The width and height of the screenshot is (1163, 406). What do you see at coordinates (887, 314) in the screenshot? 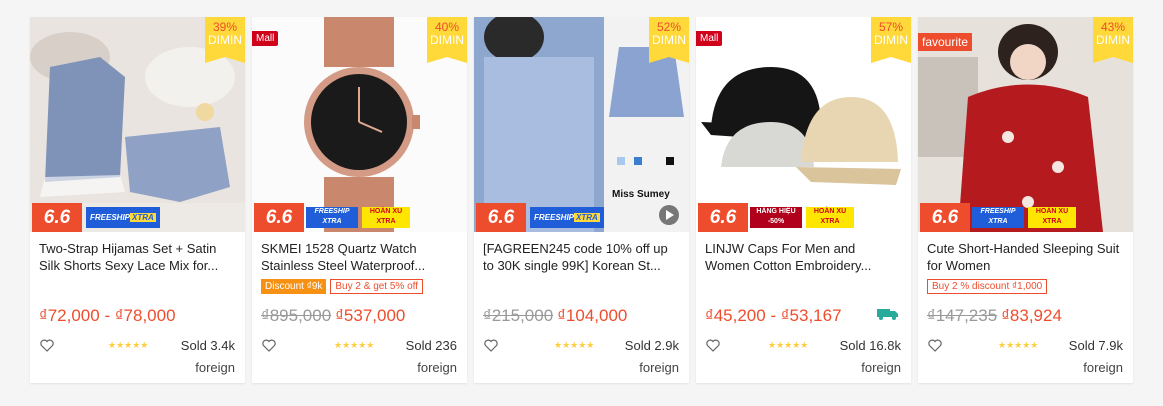
I see `free-shipping-truck-icon` at bounding box center [887, 314].